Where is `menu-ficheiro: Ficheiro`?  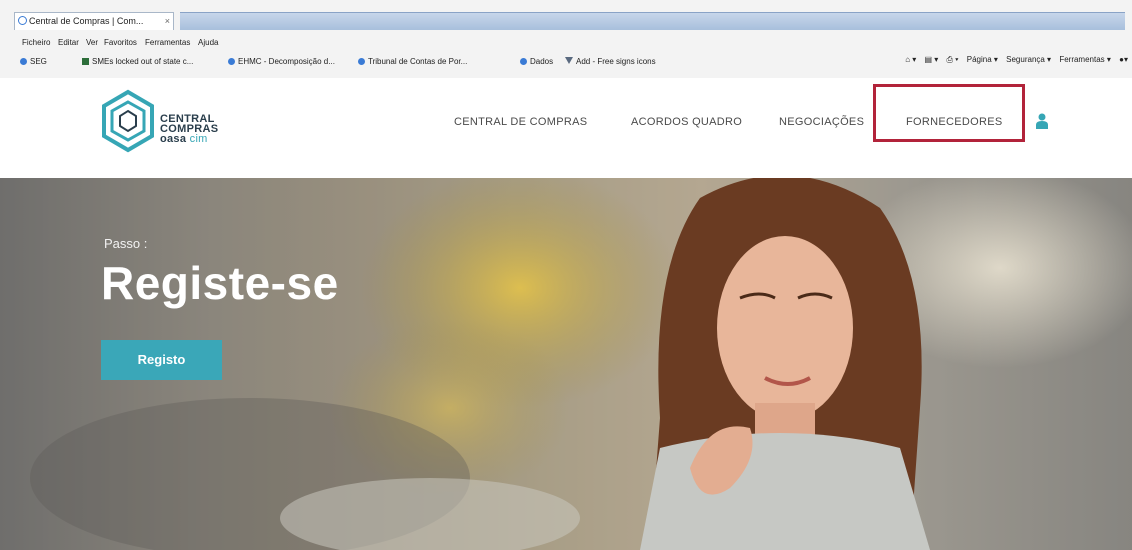 menu-ficheiro: Ficheiro is located at coordinates (36, 42).